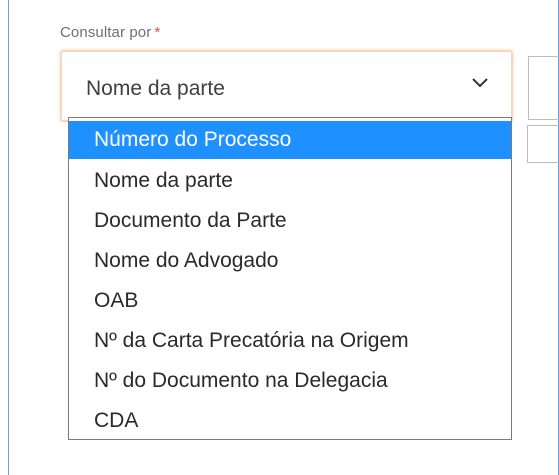 The height and width of the screenshot is (475, 559). Describe the element at coordinates (290, 301) in the screenshot. I see `option-oab: OAB` at that location.